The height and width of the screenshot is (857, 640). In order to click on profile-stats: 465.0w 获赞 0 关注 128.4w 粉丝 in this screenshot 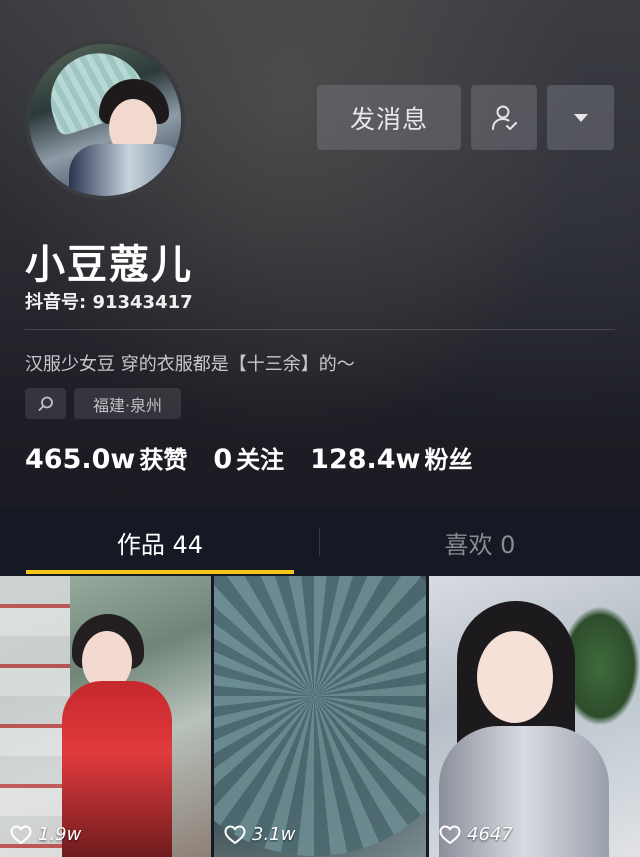, I will do `click(262, 457)`.